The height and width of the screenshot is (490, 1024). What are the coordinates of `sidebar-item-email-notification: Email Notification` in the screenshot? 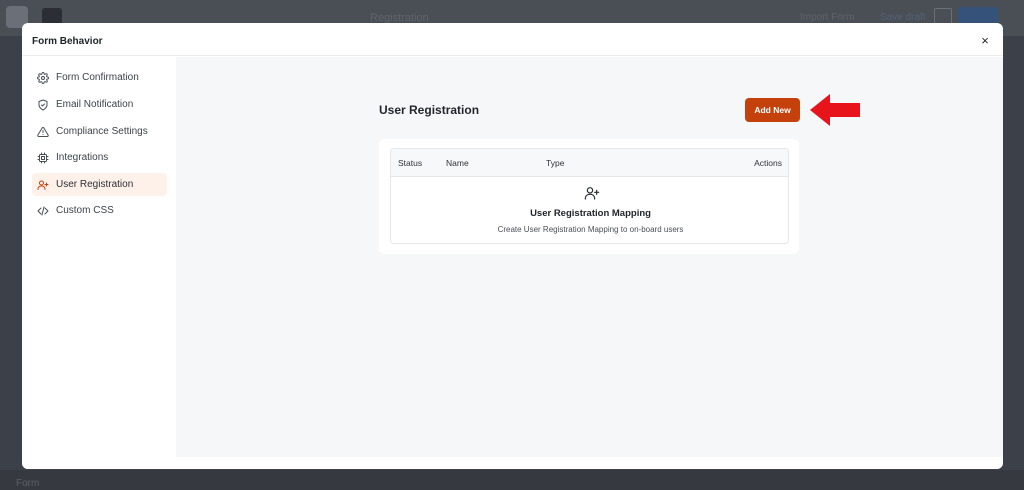 It's located at (99, 104).